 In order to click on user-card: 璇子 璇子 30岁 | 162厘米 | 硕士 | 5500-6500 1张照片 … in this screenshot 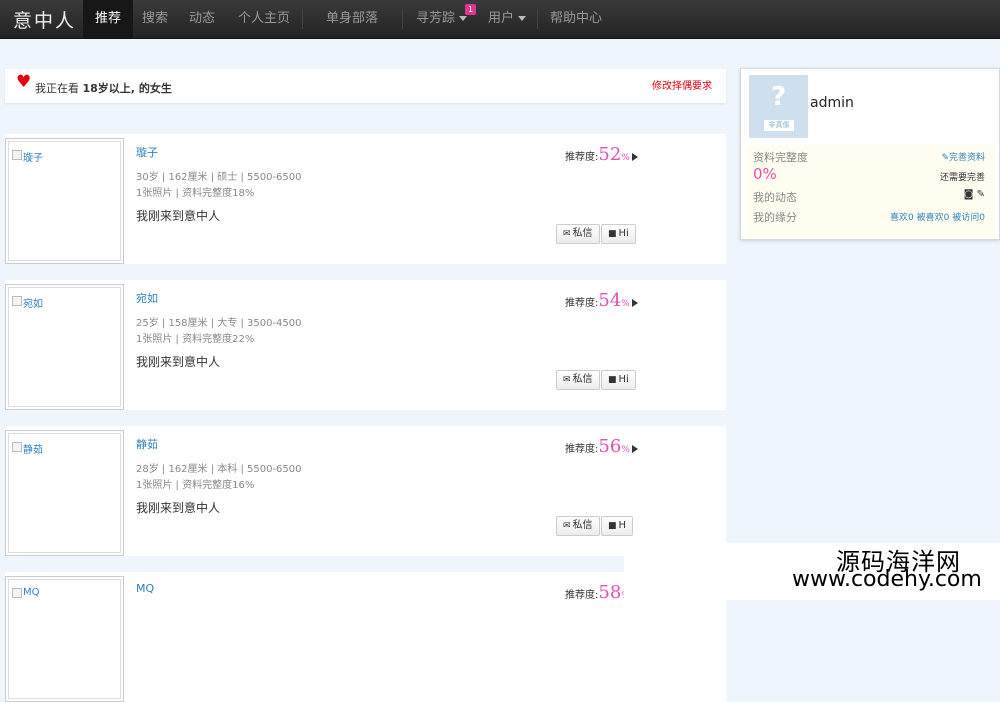, I will do `click(365, 199)`.